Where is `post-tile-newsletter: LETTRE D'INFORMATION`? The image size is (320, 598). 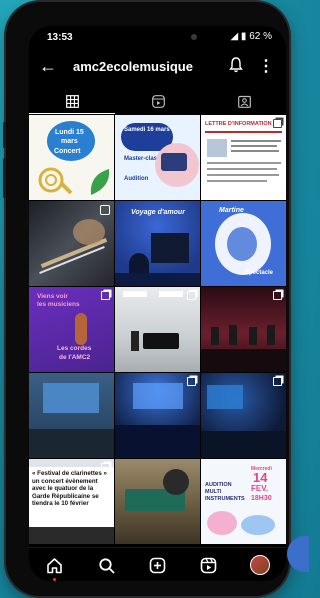 post-tile-newsletter: LETTRE D'INFORMATION is located at coordinates (243, 157).